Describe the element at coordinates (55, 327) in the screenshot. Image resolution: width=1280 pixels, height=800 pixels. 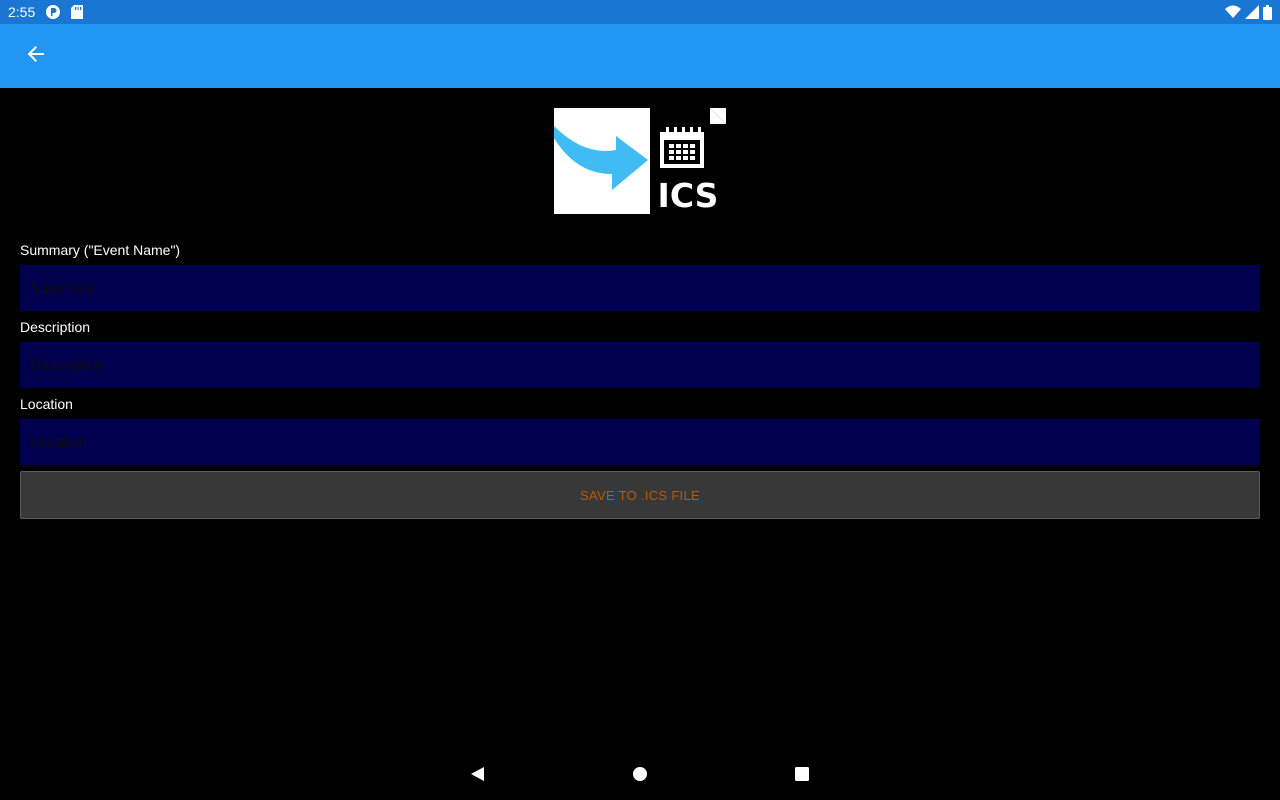
I see `description-label: Description` at that location.